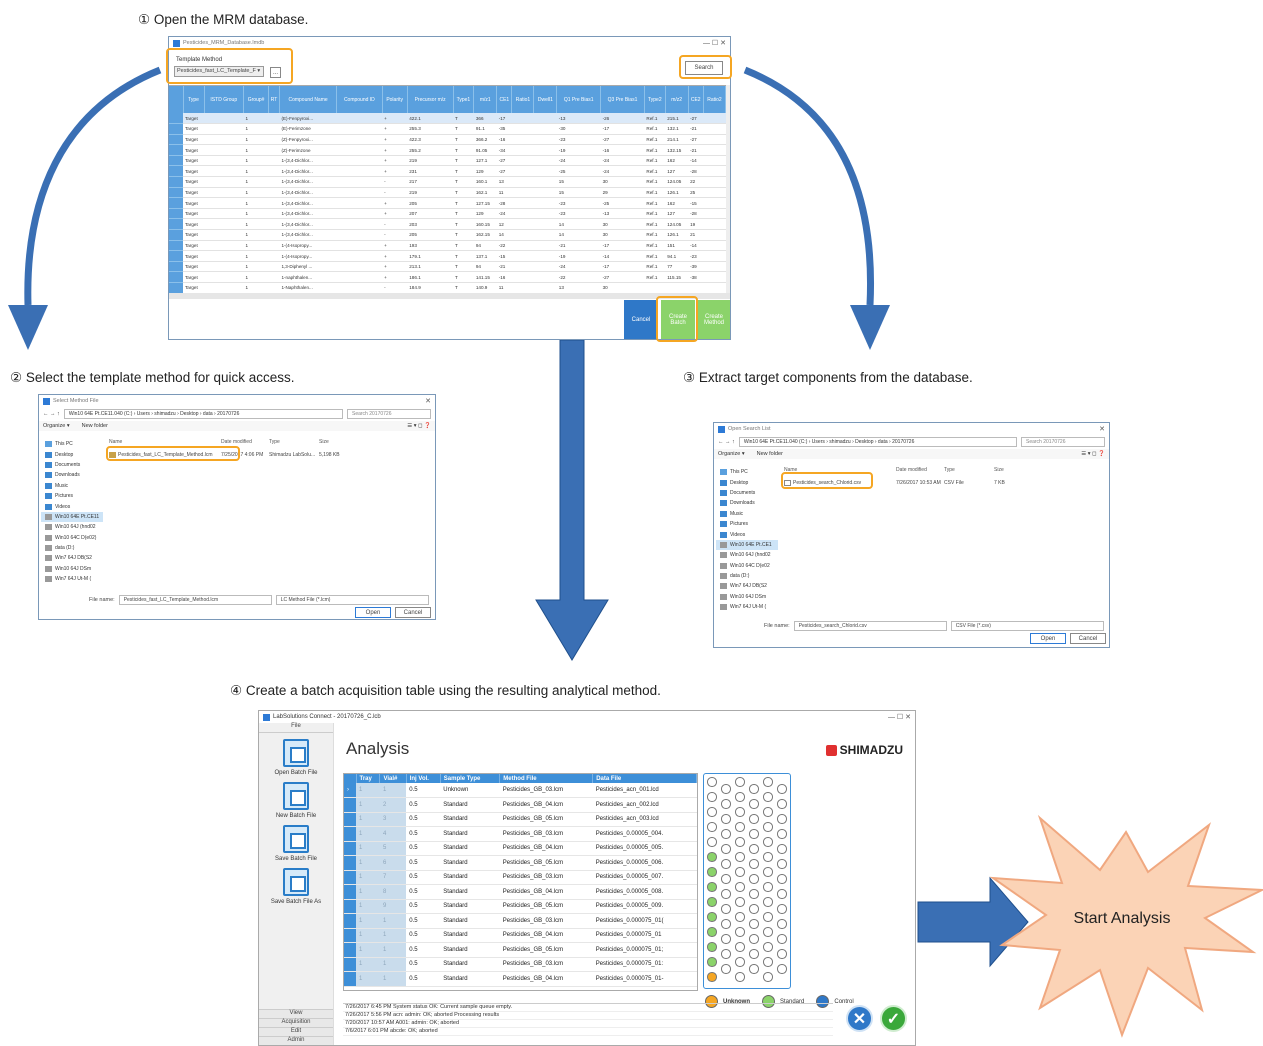  Describe the element at coordinates (274, 99) in the screenshot. I see `mrm-col-header: RT` at that location.